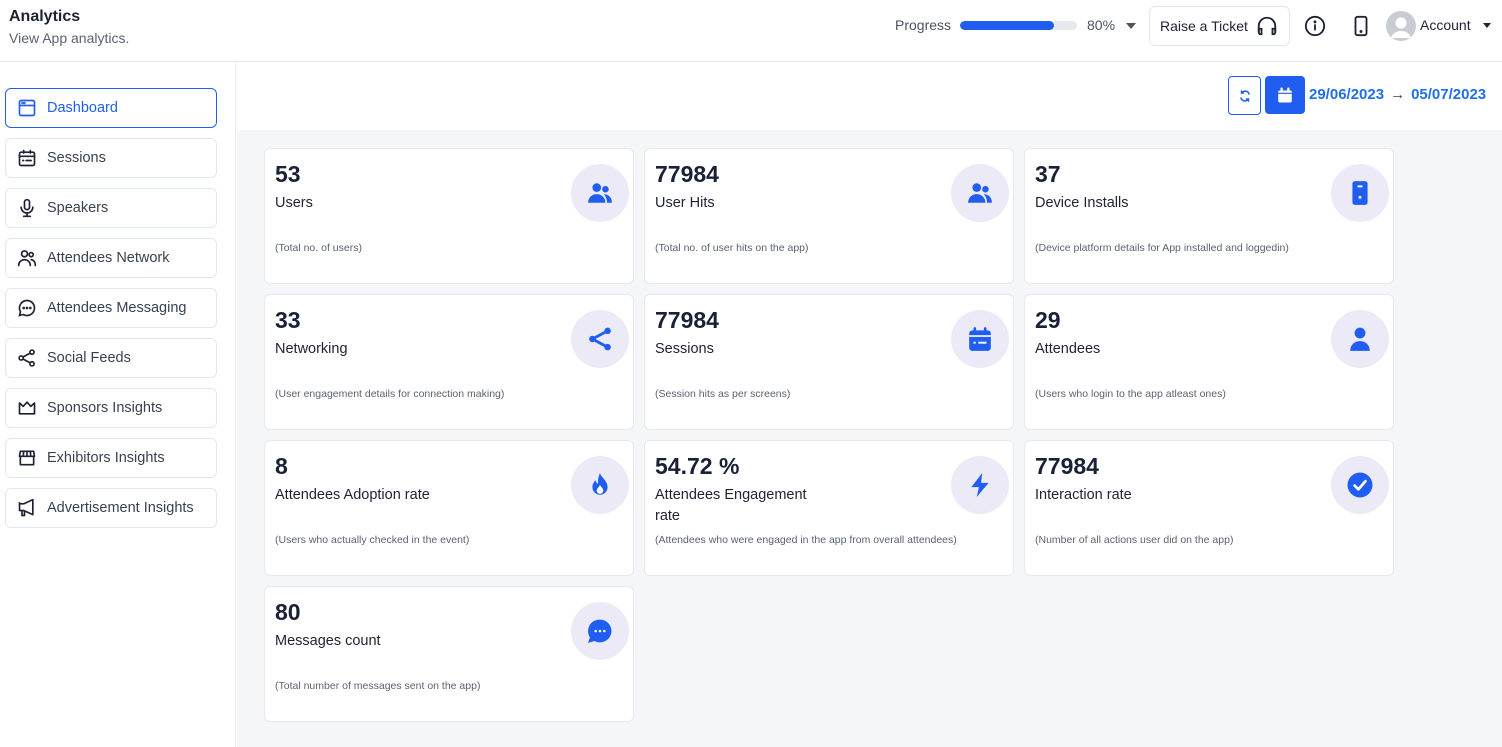 The height and width of the screenshot is (747, 1502). Describe the element at coordinates (69, 38) in the screenshot. I see `page-subtitle: View App analytics.` at that location.